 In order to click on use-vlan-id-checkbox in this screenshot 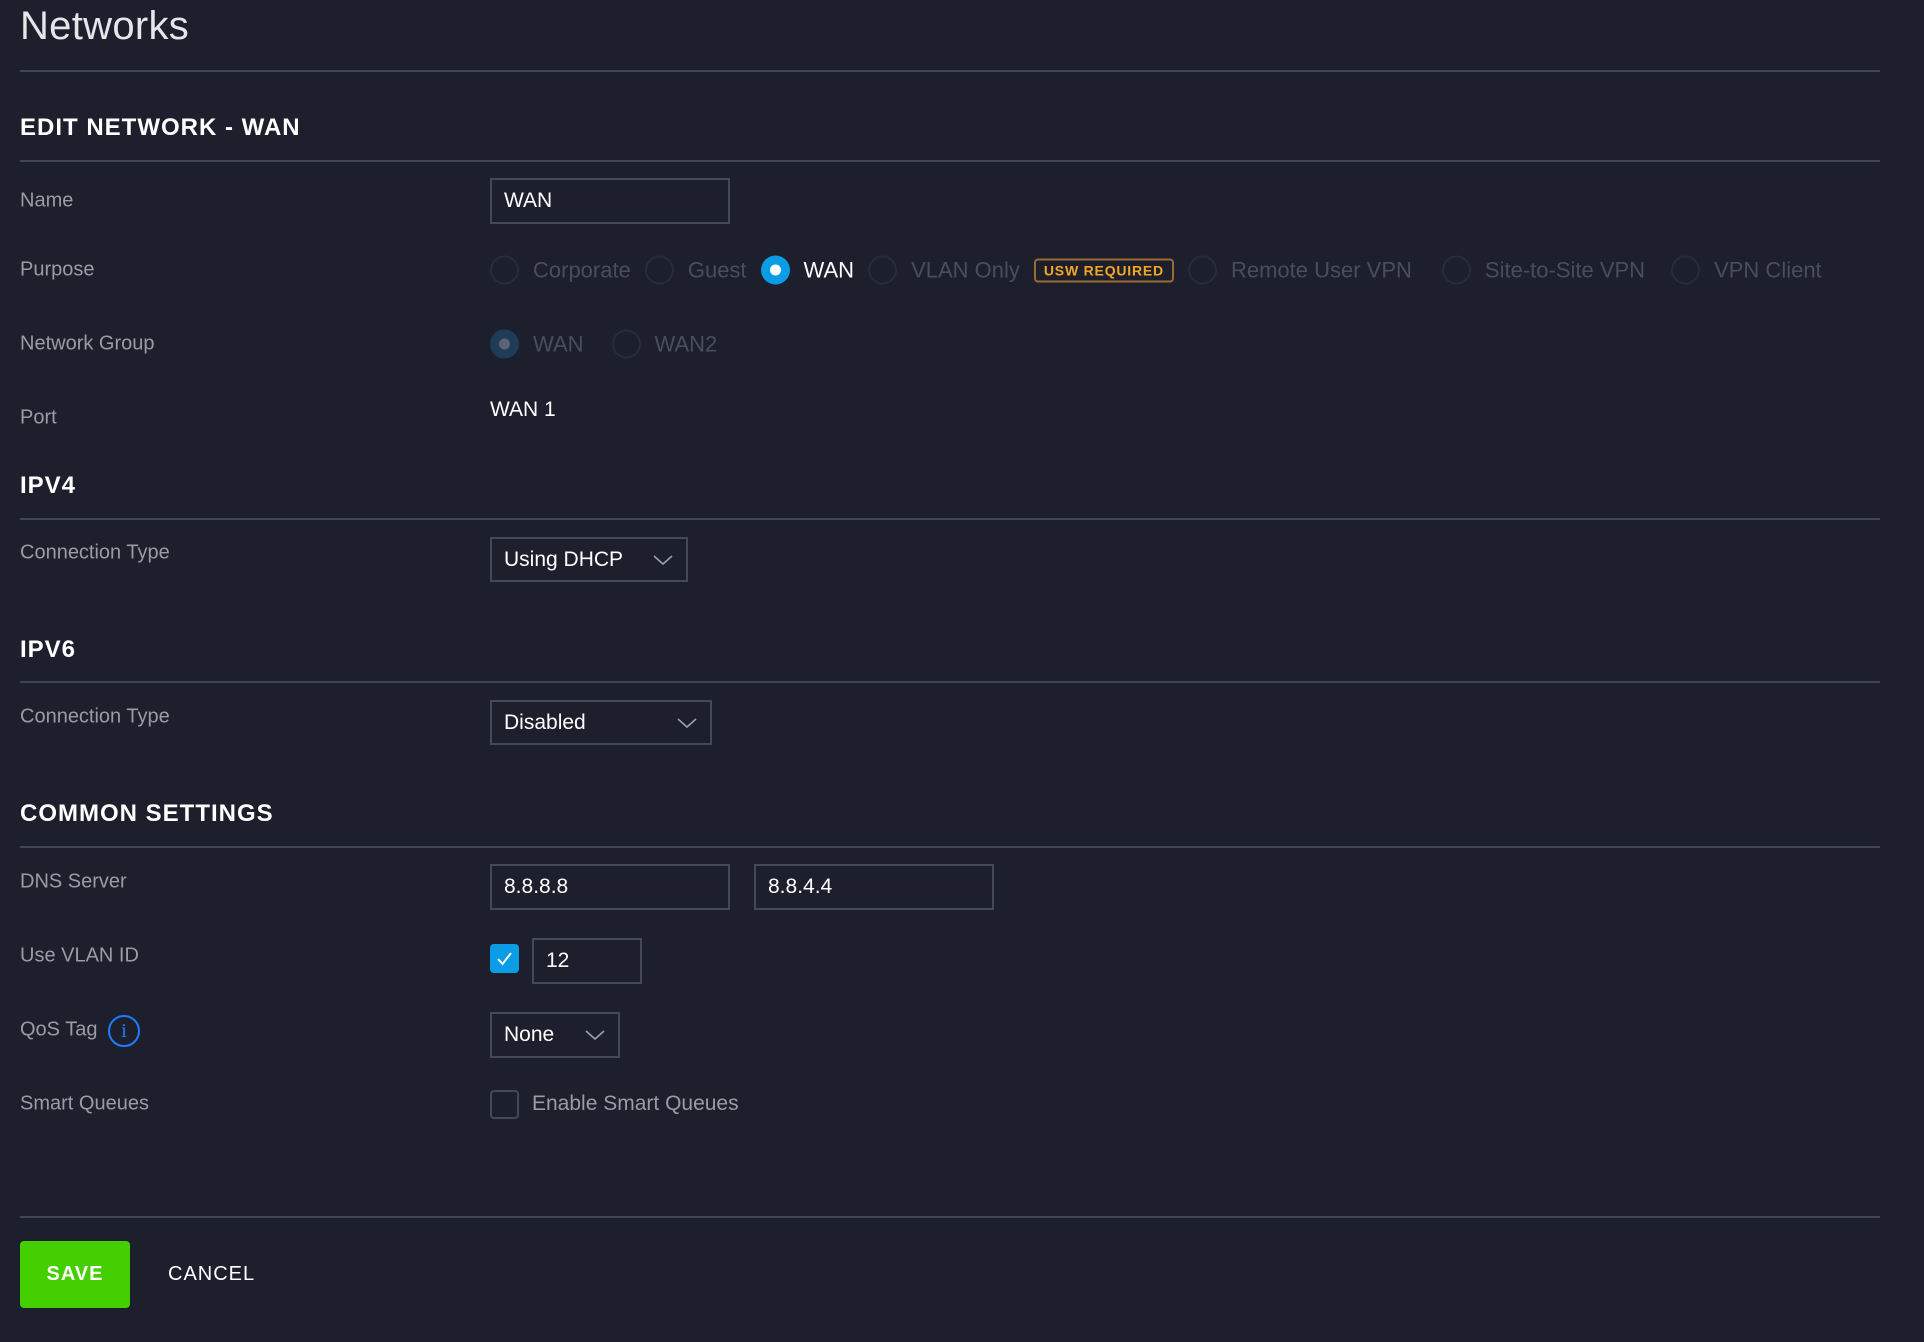, I will do `click(504, 958)`.